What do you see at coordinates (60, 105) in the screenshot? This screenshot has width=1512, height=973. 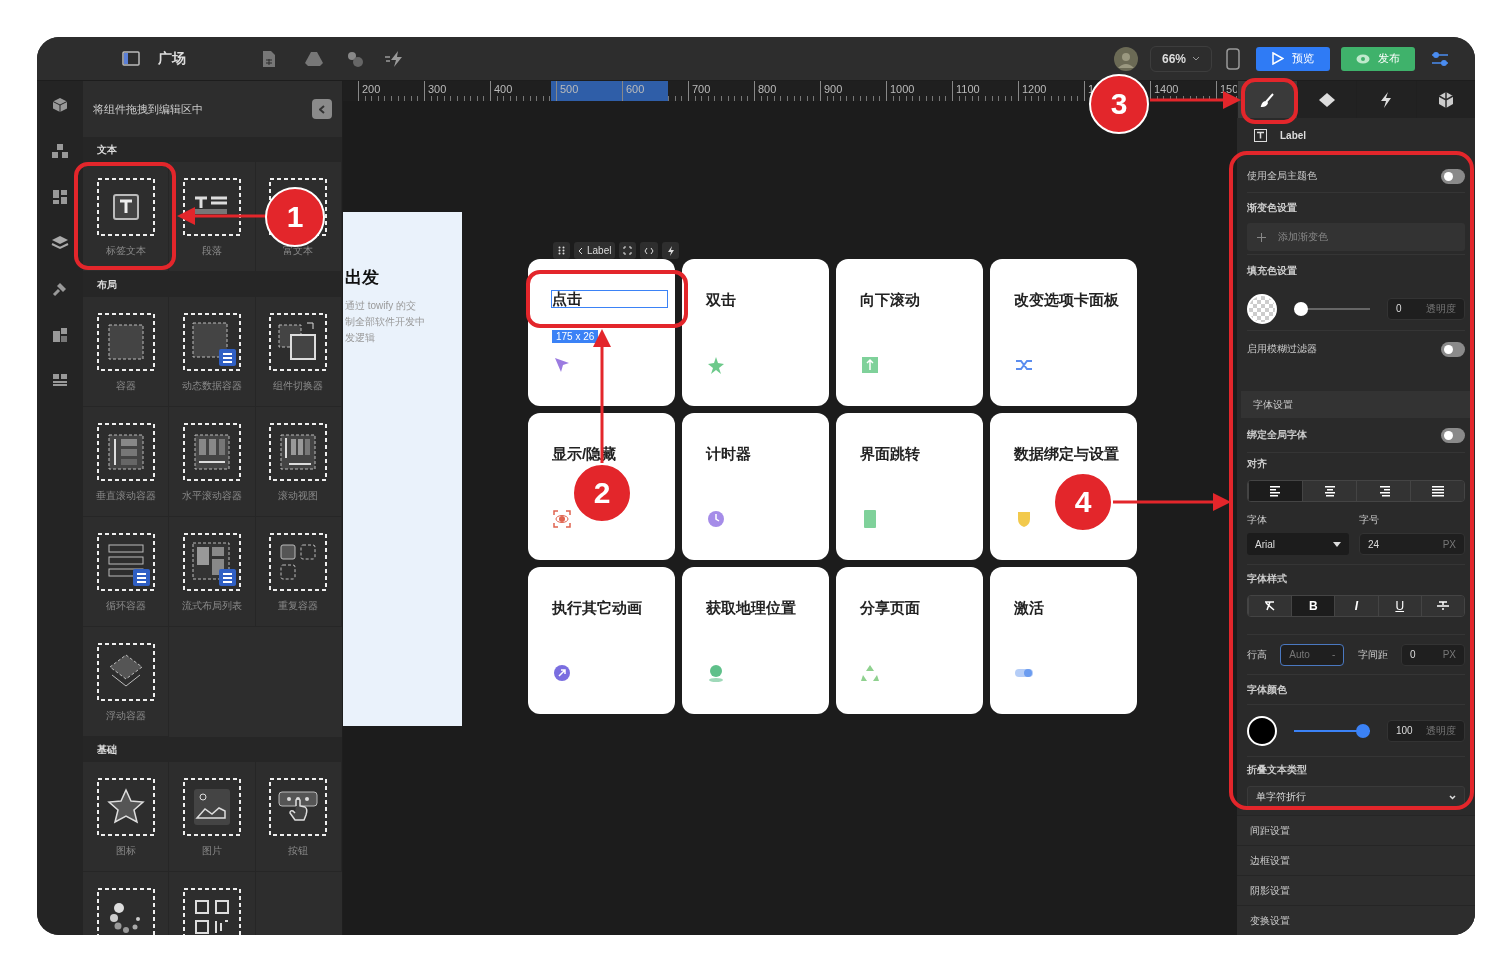 I see `cube-icon` at bounding box center [60, 105].